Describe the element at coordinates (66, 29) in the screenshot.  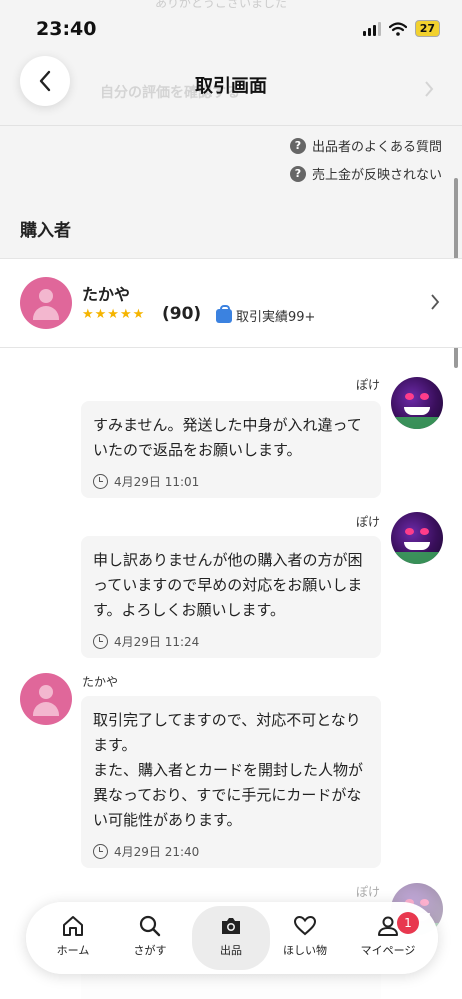
I see `status-time: 23:40` at that location.